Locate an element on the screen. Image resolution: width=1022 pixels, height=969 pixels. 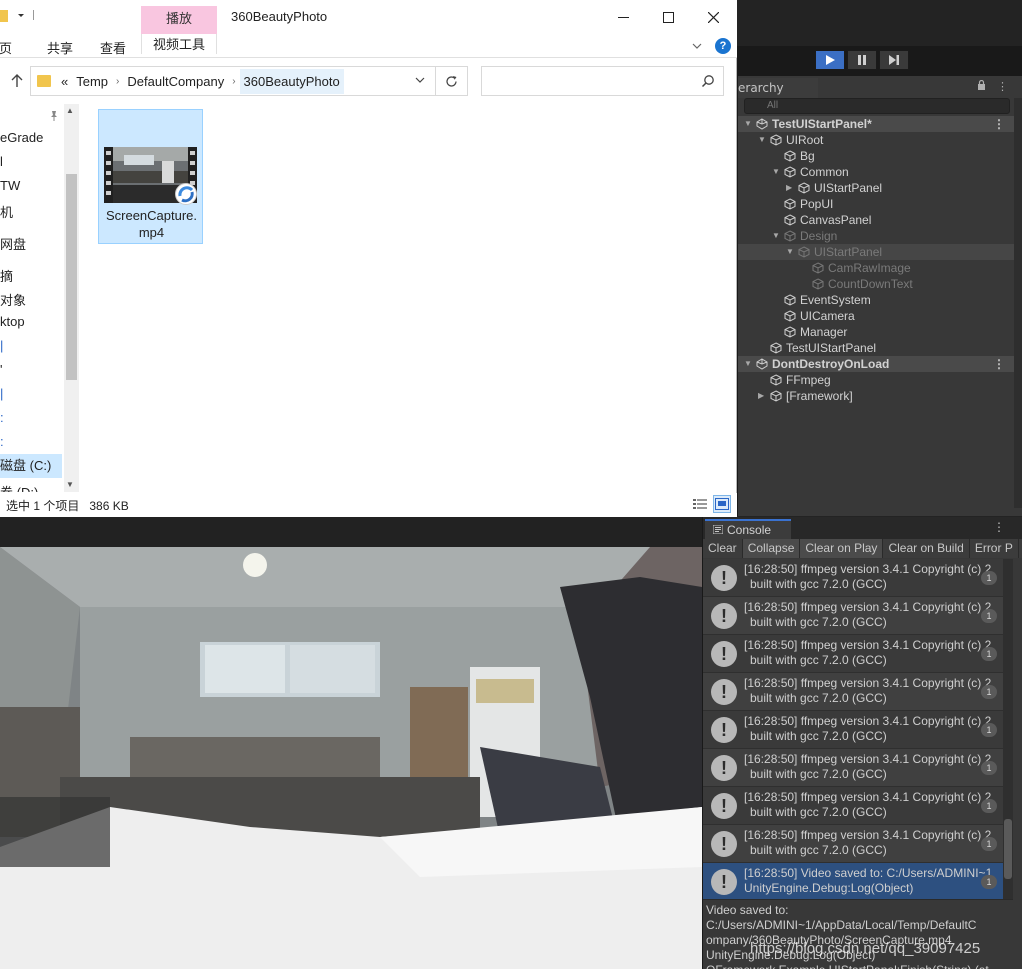
address-dropdown-icon is located at coordinates (420, 80).